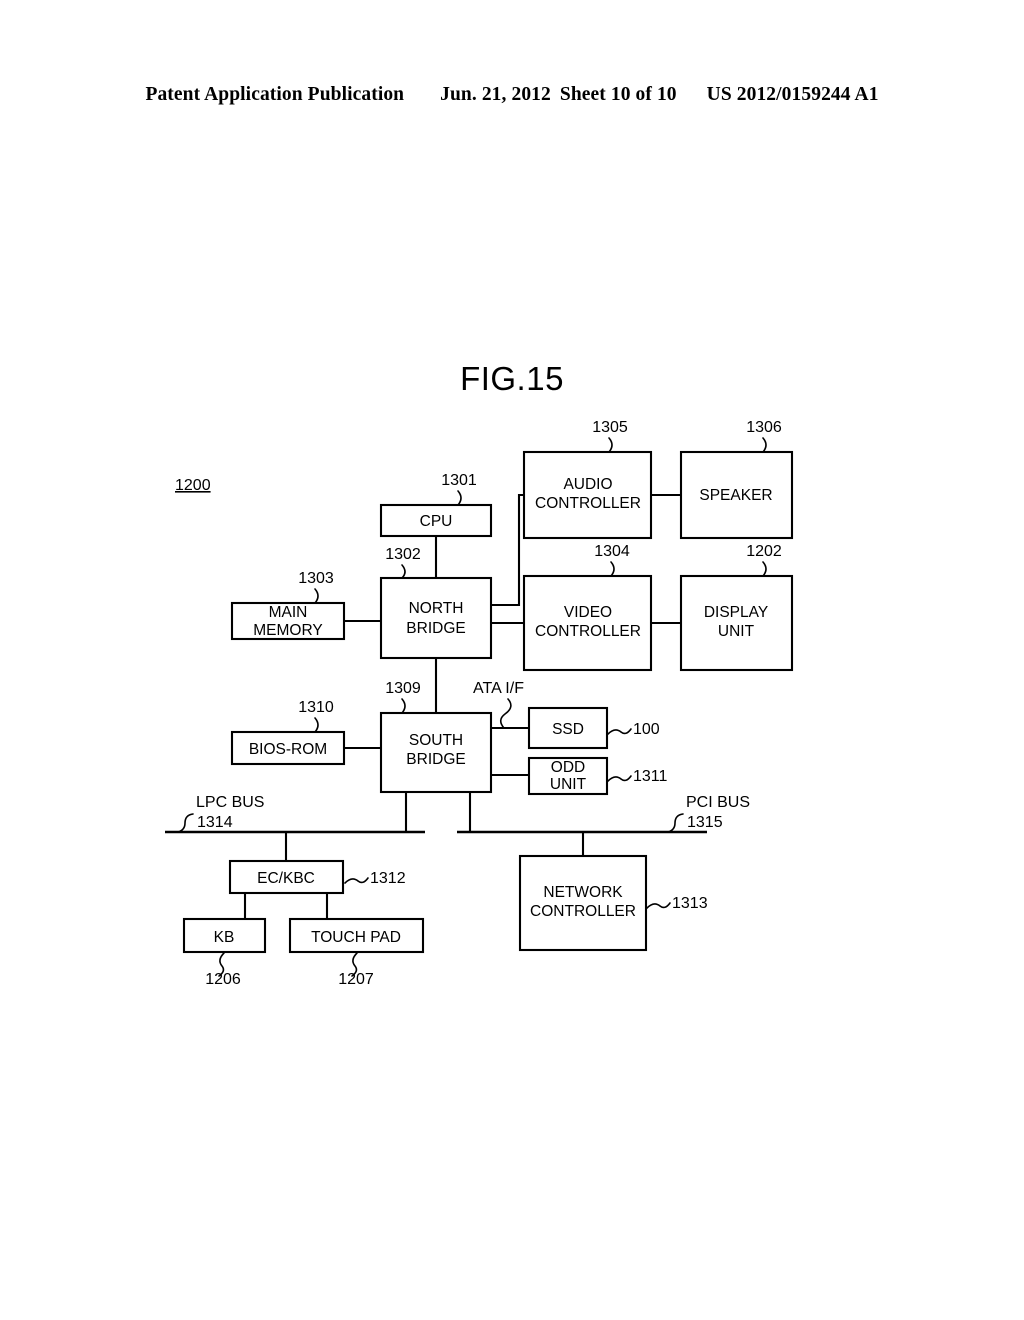 Image resolution: width=1024 pixels, height=1320 pixels. Describe the element at coordinates (403, 554) in the screenshot. I see `ref-numeral-1302: 1302` at that location.